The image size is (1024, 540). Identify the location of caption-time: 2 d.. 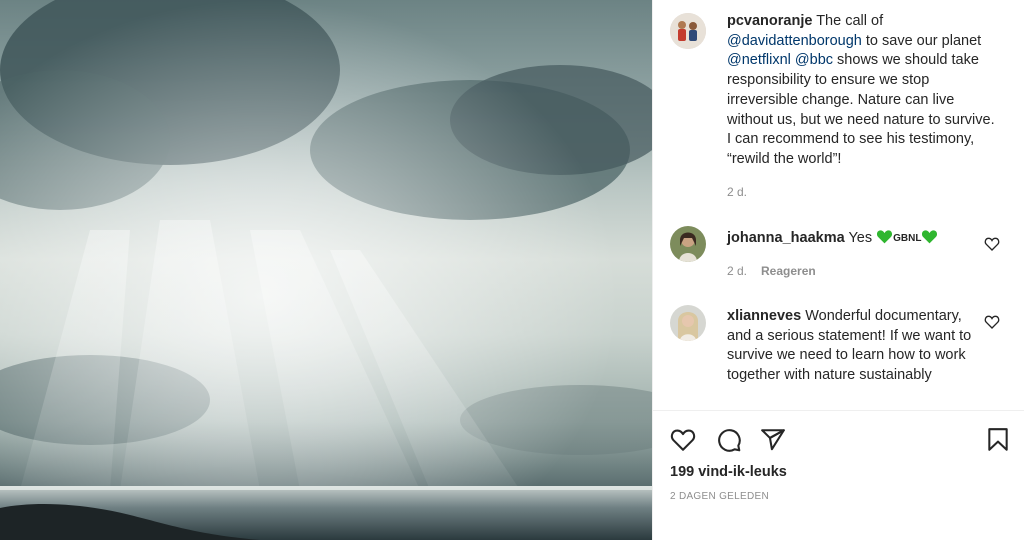
(737, 192).